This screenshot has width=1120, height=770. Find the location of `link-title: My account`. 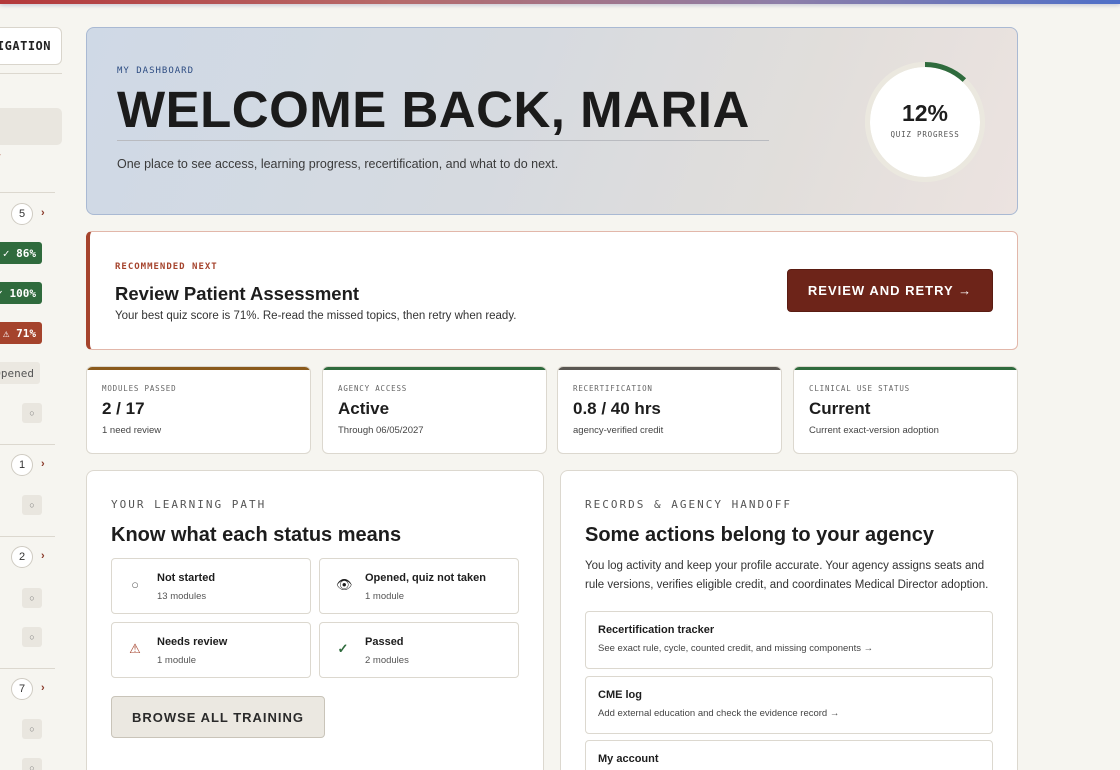

link-title: My account is located at coordinates (628, 759).